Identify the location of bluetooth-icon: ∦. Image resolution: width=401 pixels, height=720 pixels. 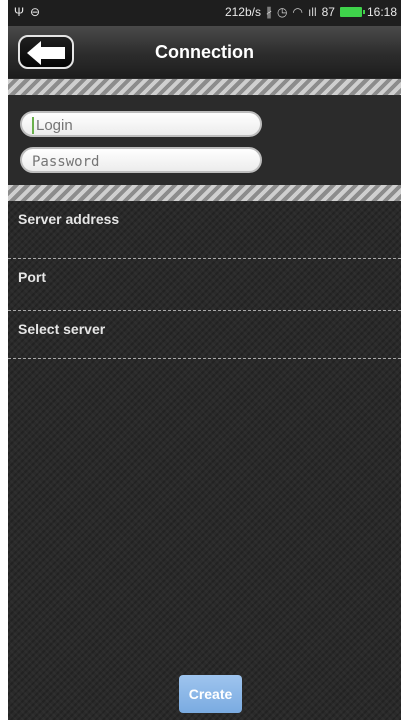
(268, 12).